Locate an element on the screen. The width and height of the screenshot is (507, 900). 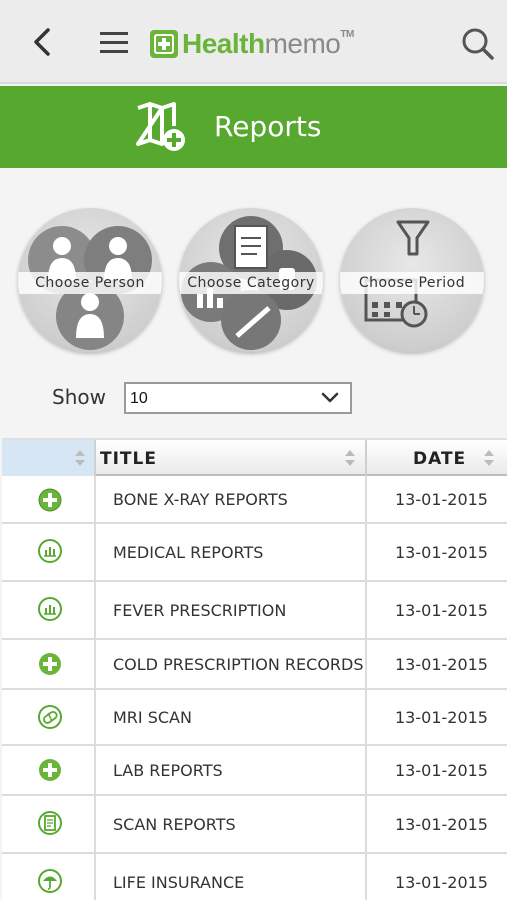
date-column-header: DATE is located at coordinates (437, 458).